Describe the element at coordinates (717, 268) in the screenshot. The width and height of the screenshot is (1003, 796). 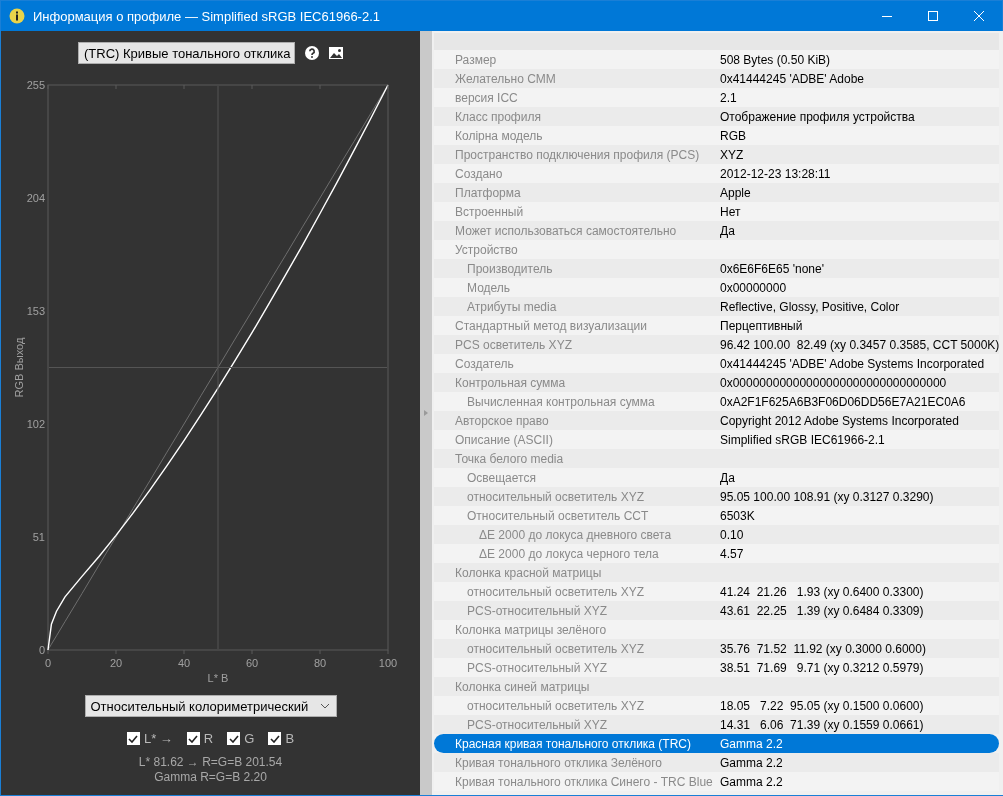
I see `property-row: Производитель 0x6E6F6E65 'none'` at that location.